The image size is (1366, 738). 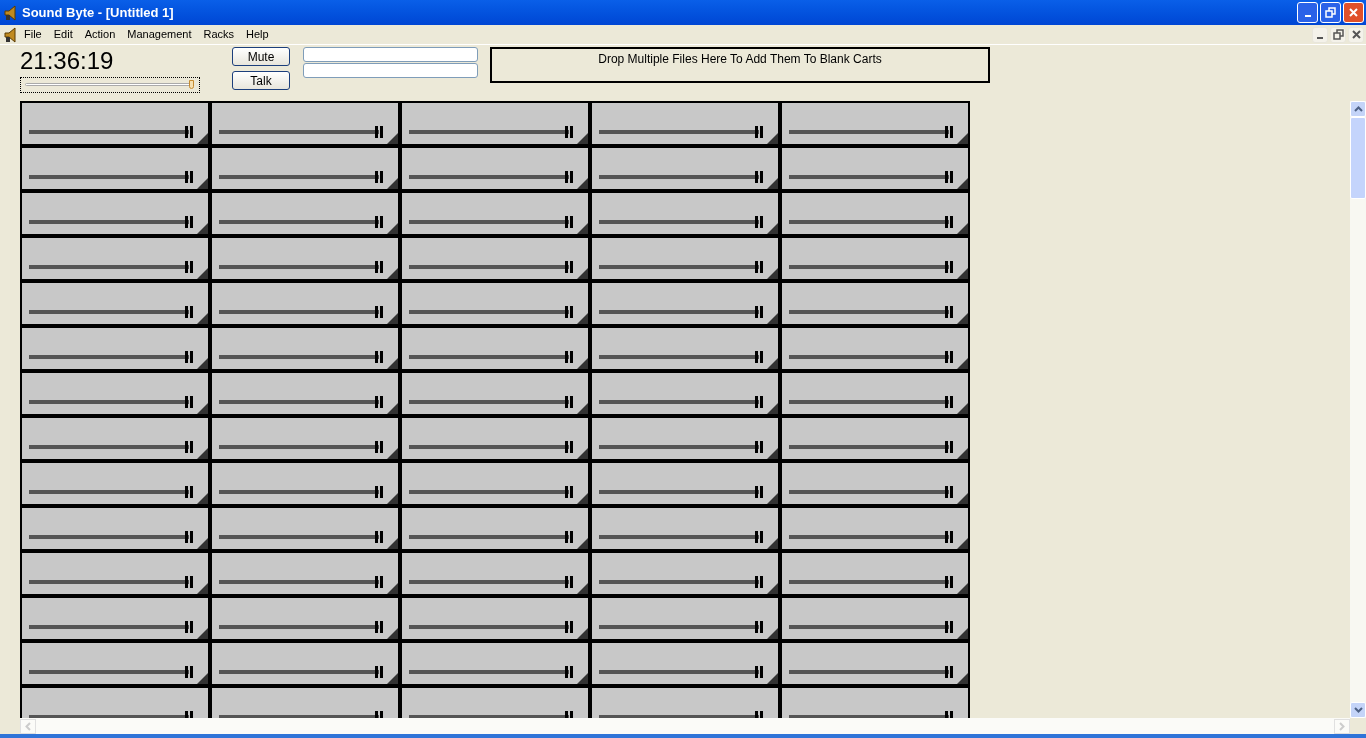 I want to click on menu-item: Action, so click(x=100, y=34).